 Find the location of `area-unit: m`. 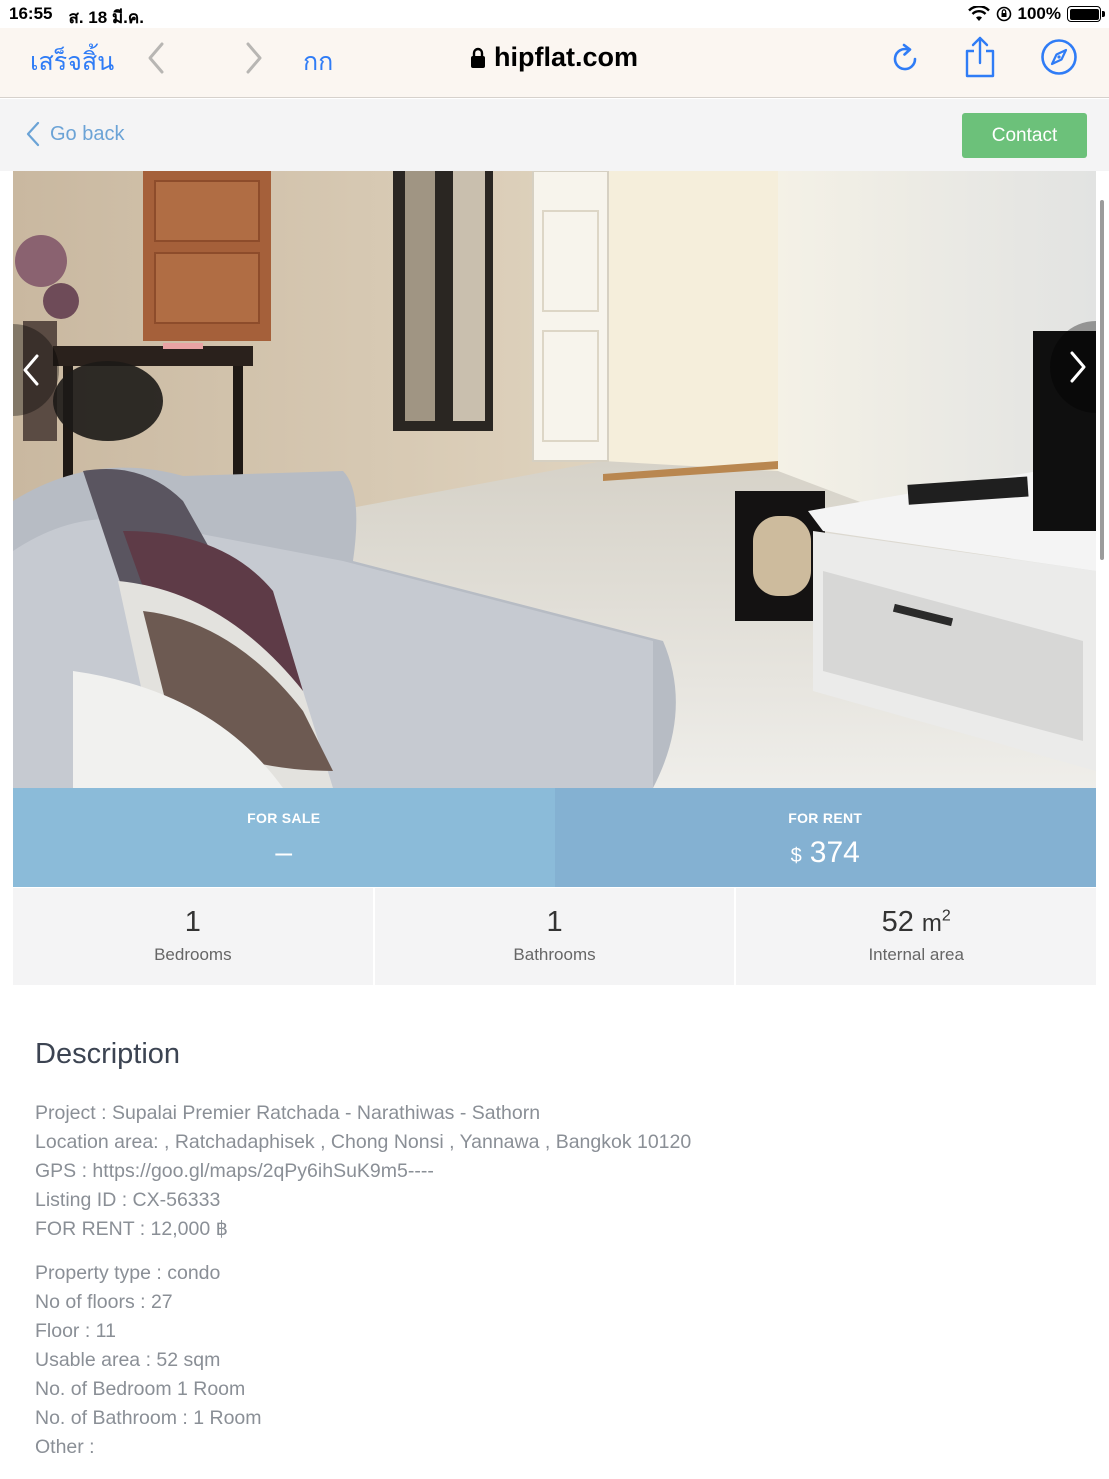

area-unit: m is located at coordinates (931, 923).